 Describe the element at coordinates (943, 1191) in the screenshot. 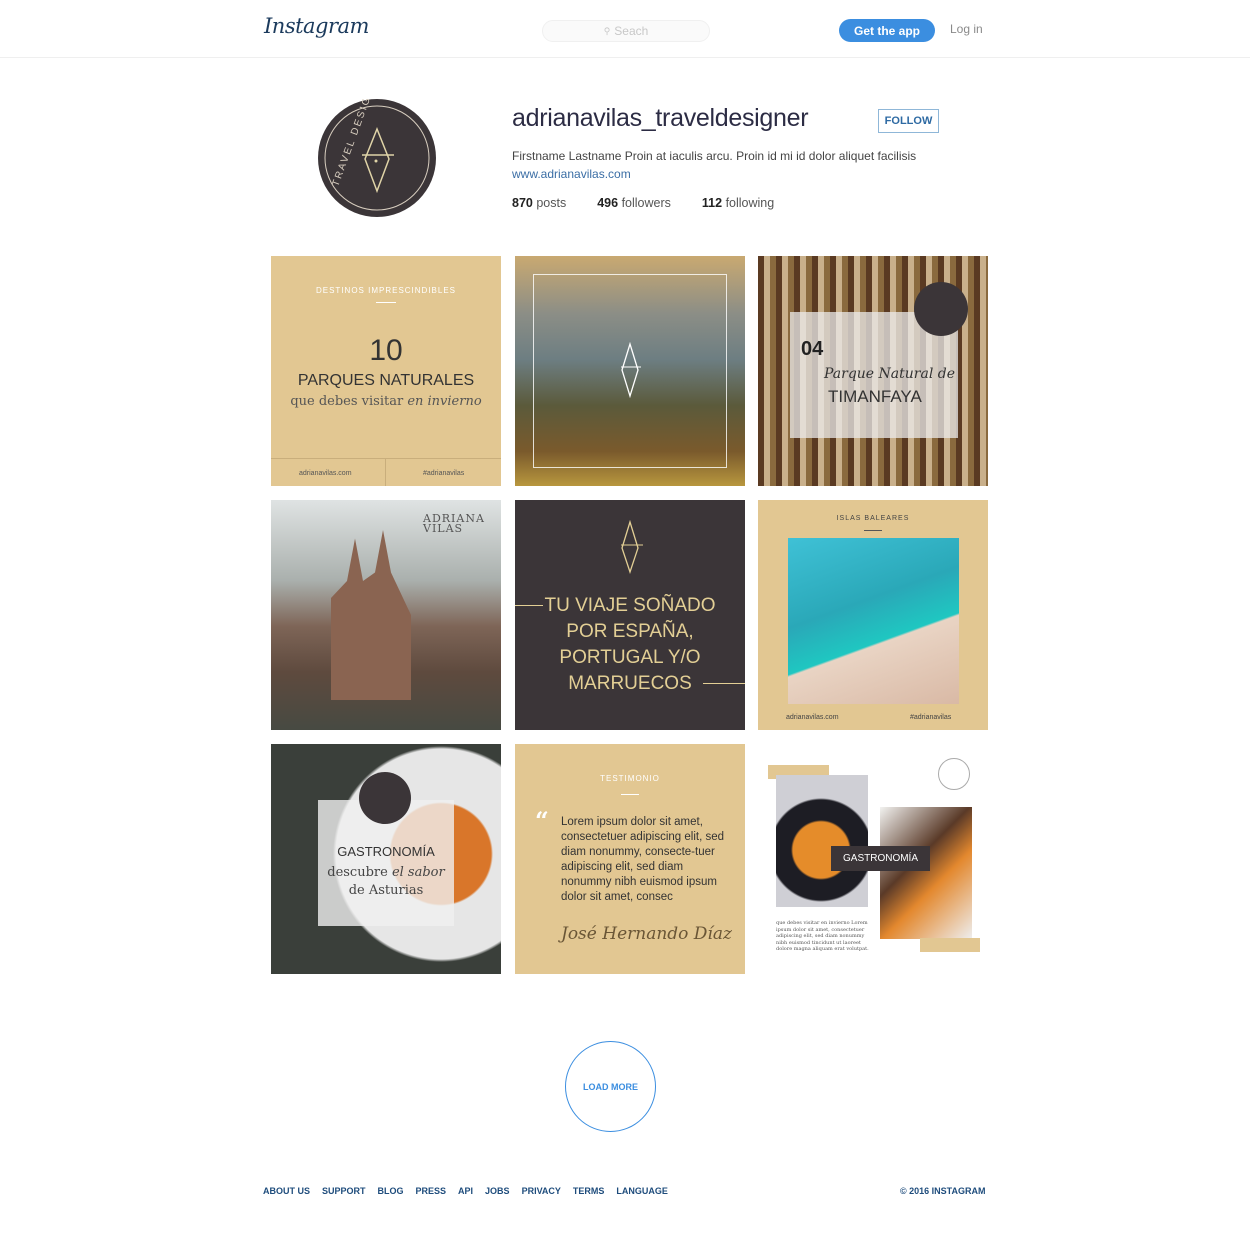

I see `copyright: © 2016 INSTAGRAM` at that location.